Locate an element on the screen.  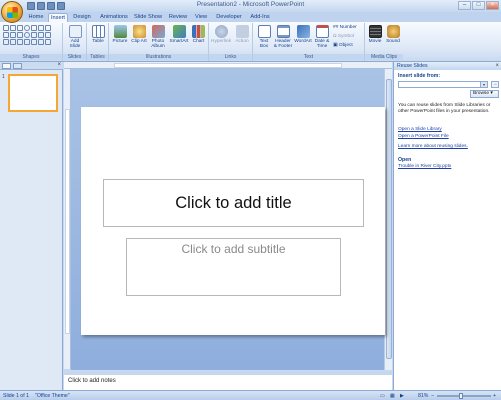
symbol-label: Symbol is located at coordinates (345, 36).